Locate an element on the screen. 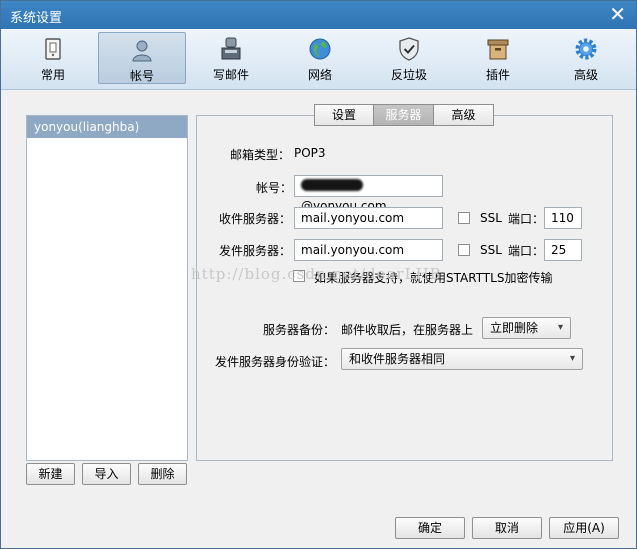 This screenshot has height=549, width=637. outgoing-server-label: 发件服务器： is located at coordinates (255, 251).